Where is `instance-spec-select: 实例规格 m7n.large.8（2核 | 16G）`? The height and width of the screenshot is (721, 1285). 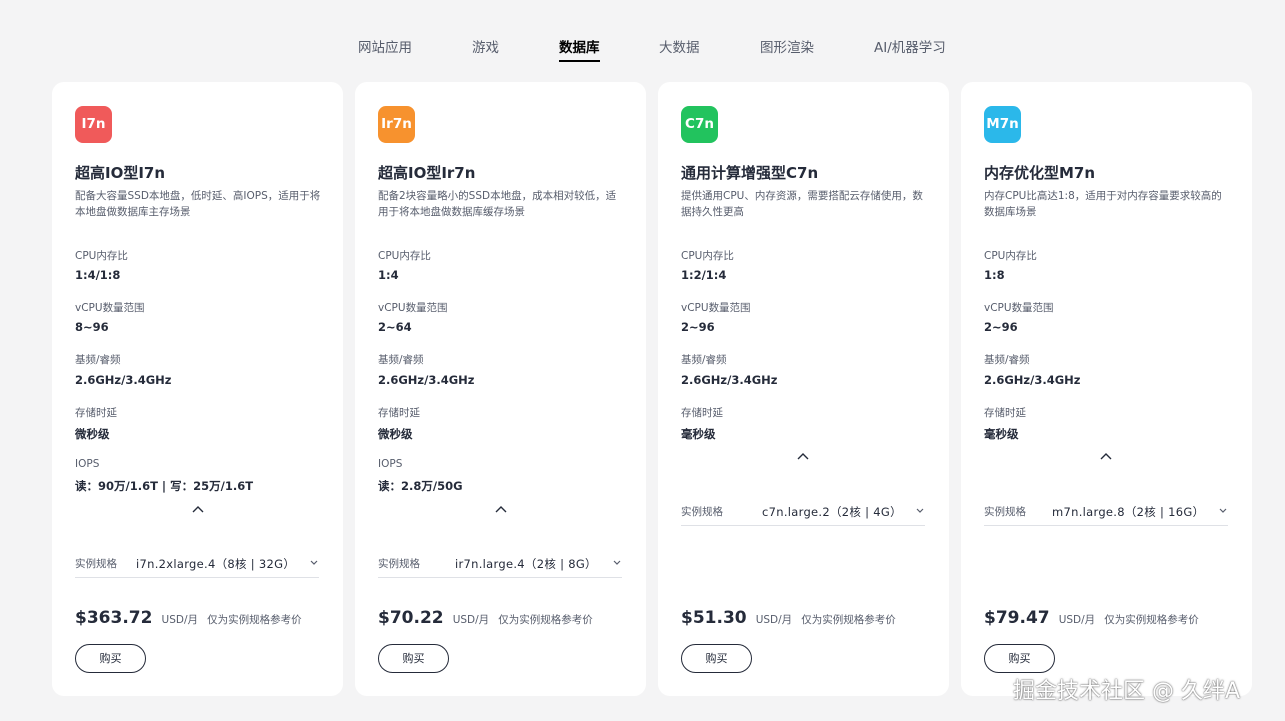
instance-spec-select: 实例规格 m7n.large.8（2核 | 16G） is located at coordinates (1106, 513).